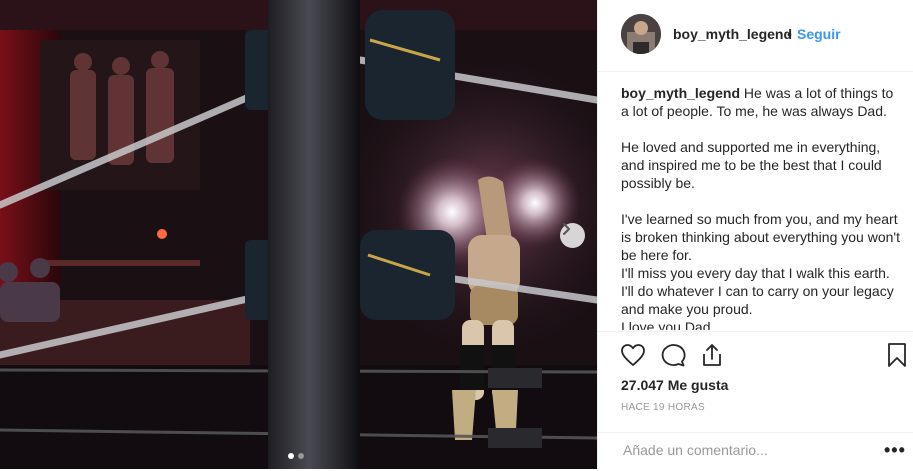 The width and height of the screenshot is (913, 471). Describe the element at coordinates (291, 456) in the screenshot. I see `carousel-dot-active` at that location.